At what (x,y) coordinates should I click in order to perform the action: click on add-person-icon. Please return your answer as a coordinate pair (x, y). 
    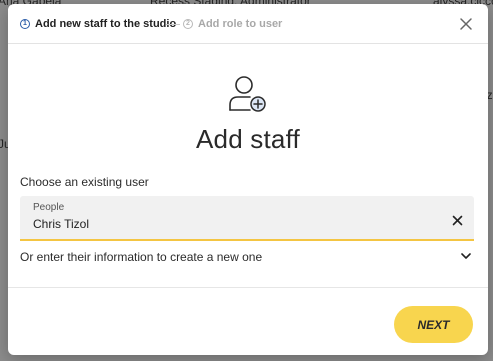
    Looking at the image, I should click on (247, 94).